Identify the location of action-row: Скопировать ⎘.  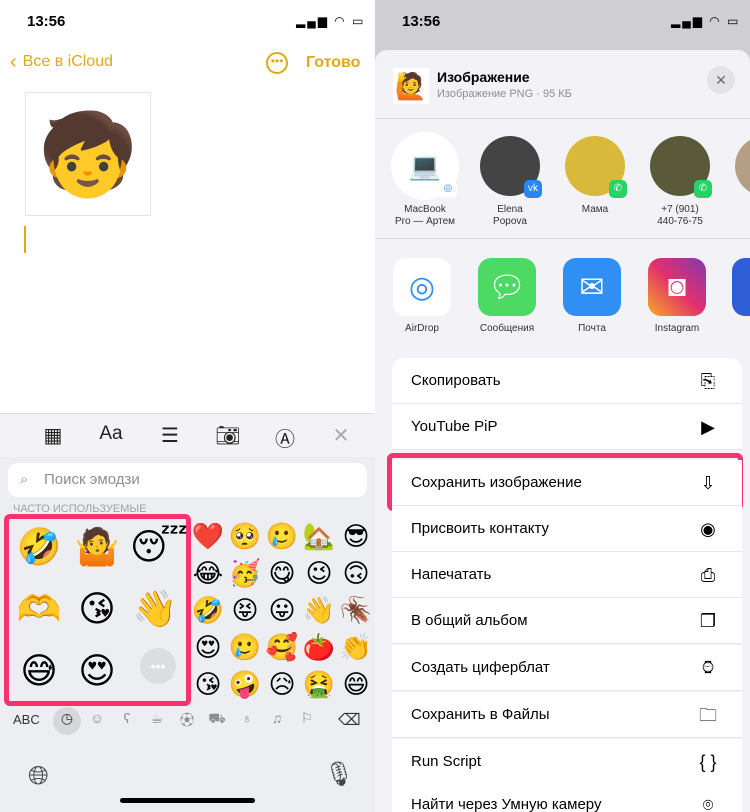
(567, 381).